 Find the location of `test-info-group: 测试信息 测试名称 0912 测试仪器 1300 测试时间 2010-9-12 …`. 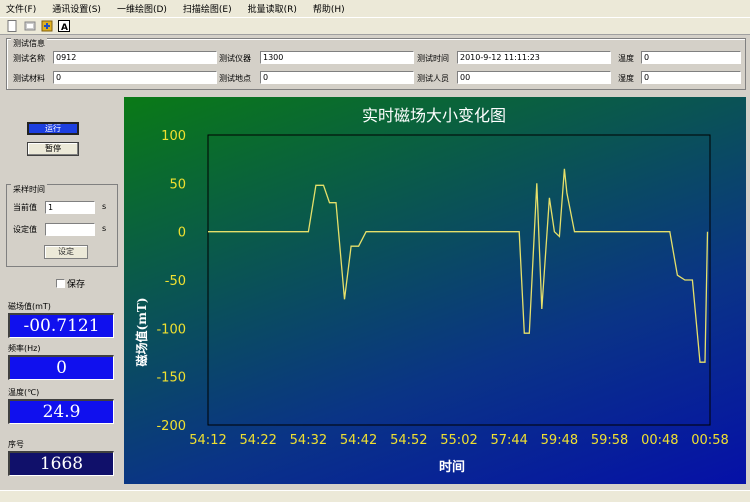

test-info-group: 测试信息 测试名称 0912 测试仪器 1300 测试时间 2010-9-12 … is located at coordinates (376, 64).